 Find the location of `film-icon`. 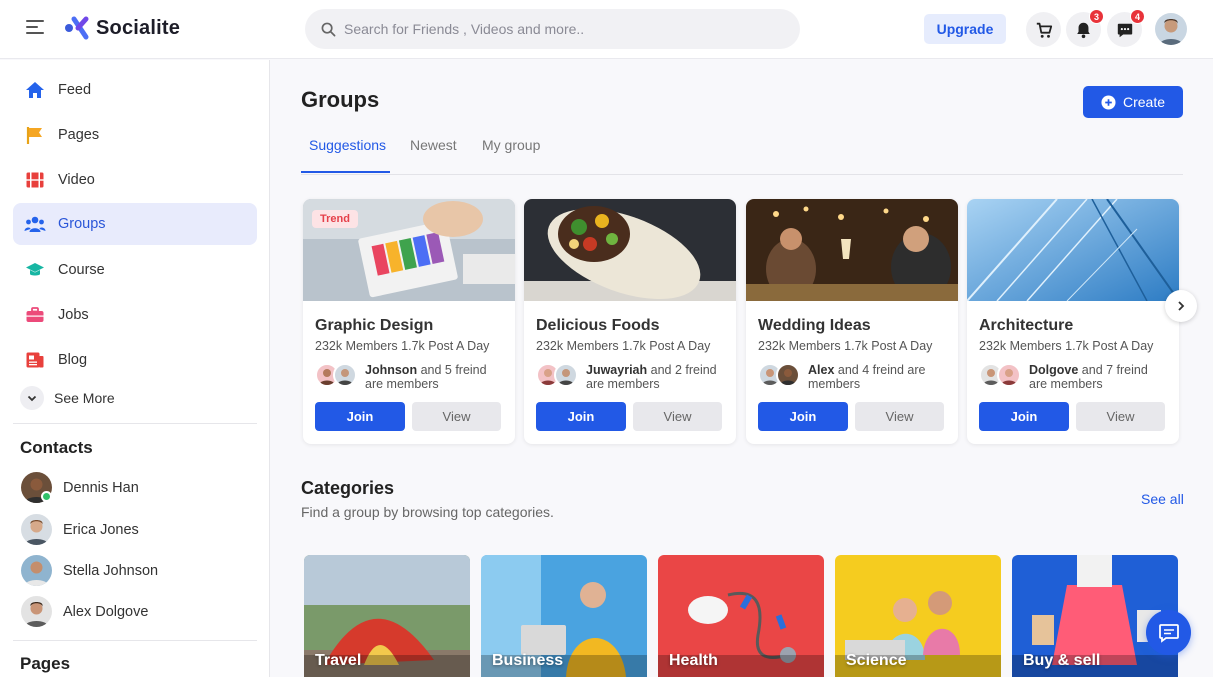

film-icon is located at coordinates (35, 180).